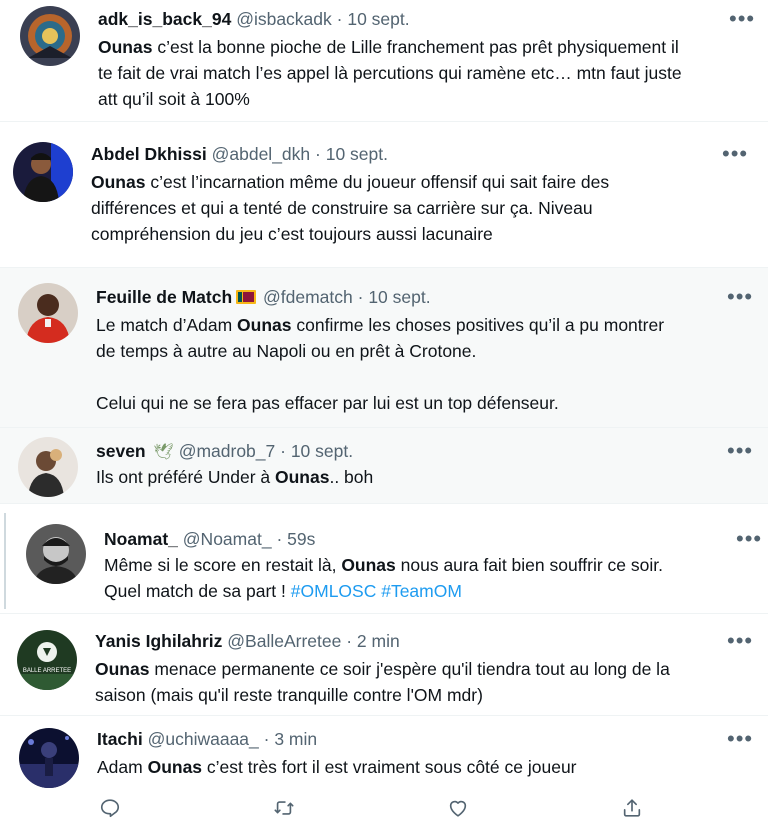 Image resolution: width=768 pixels, height=835 pixels. I want to click on avatar-text: BALLE ARRETEE, so click(47, 671).